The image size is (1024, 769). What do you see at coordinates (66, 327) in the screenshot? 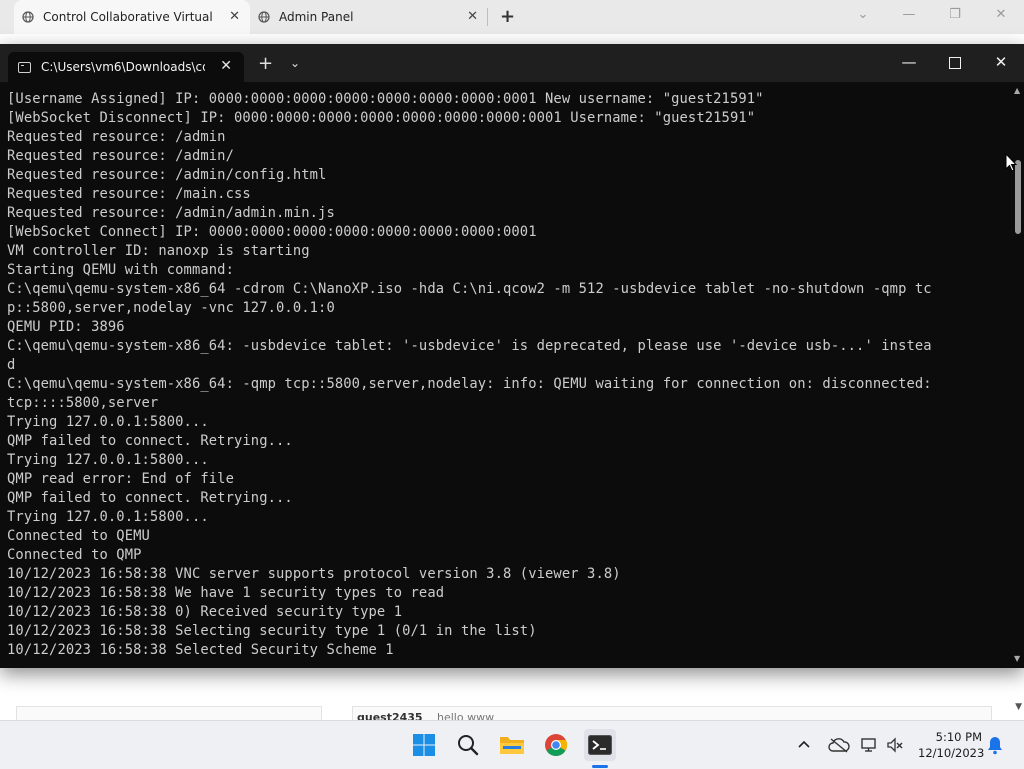
I see `terminal-line: QEMU PID: 3896` at bounding box center [66, 327].